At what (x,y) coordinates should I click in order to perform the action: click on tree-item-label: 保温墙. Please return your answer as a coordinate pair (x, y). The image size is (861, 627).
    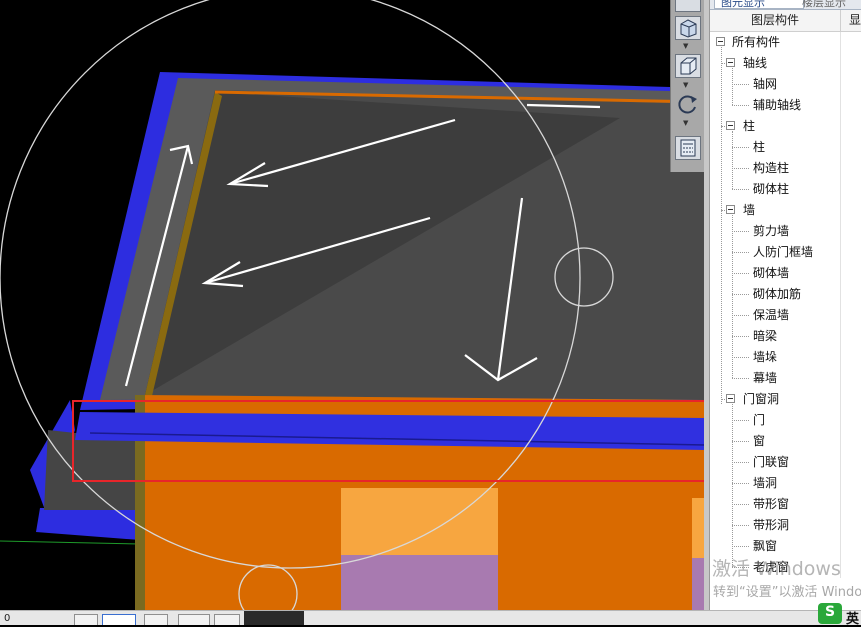
    Looking at the image, I should click on (771, 315).